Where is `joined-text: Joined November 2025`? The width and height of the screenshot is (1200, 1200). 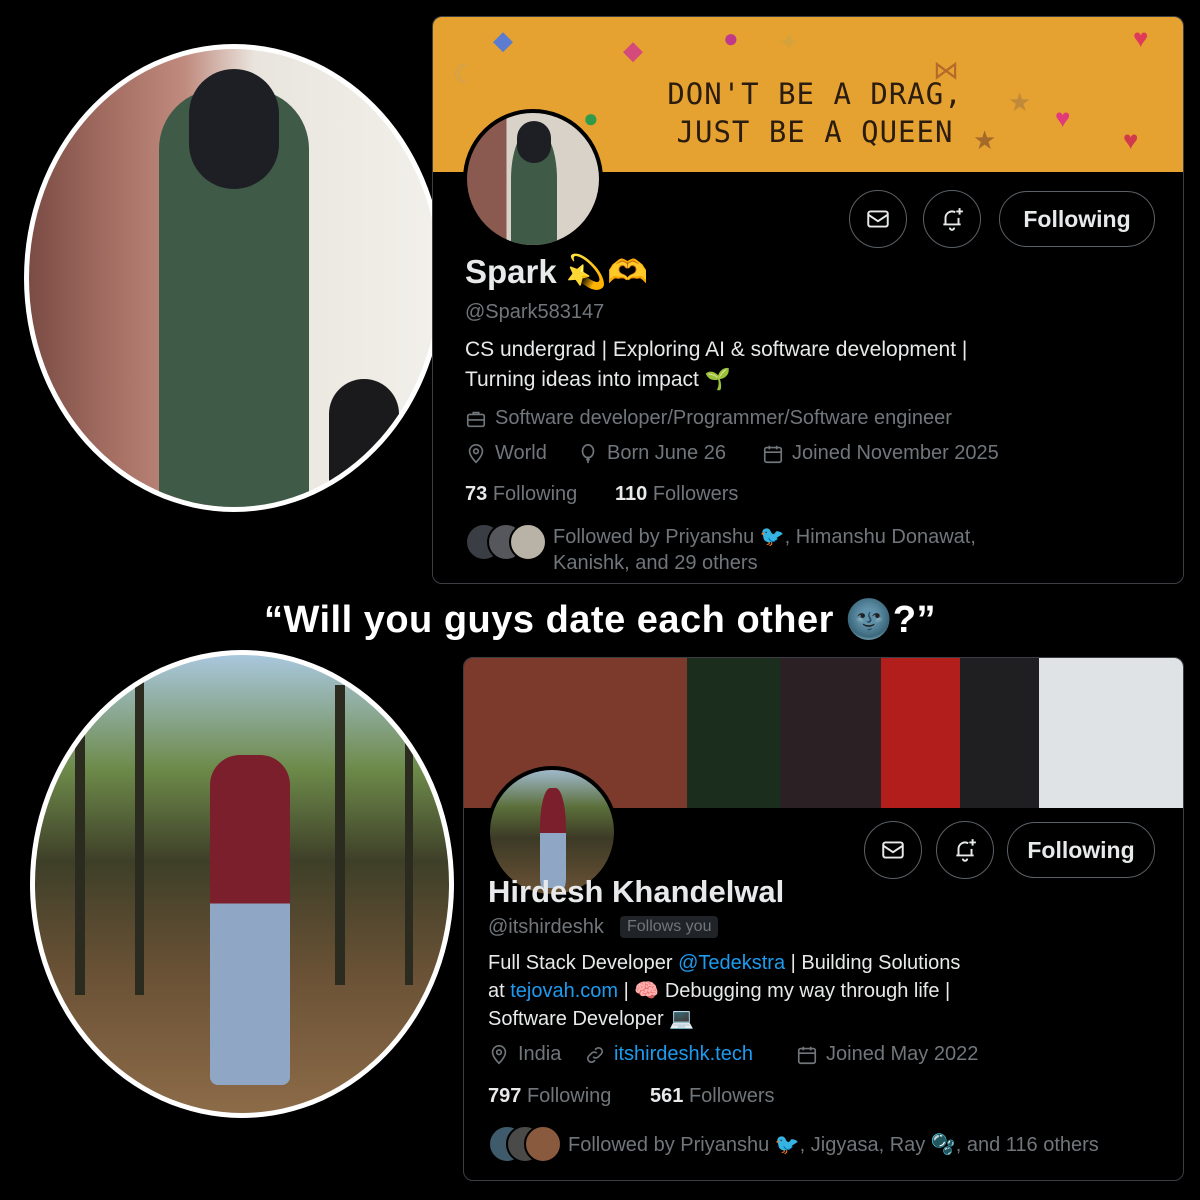 joined-text: Joined November 2025 is located at coordinates (895, 453).